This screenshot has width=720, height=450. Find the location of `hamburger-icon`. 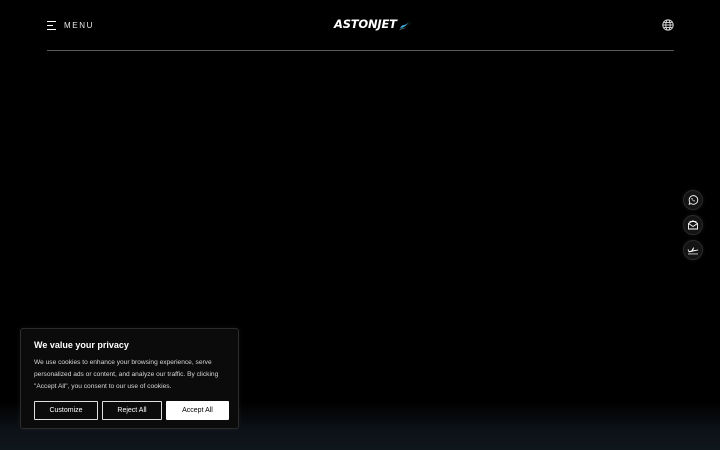

hamburger-icon is located at coordinates (51, 25).